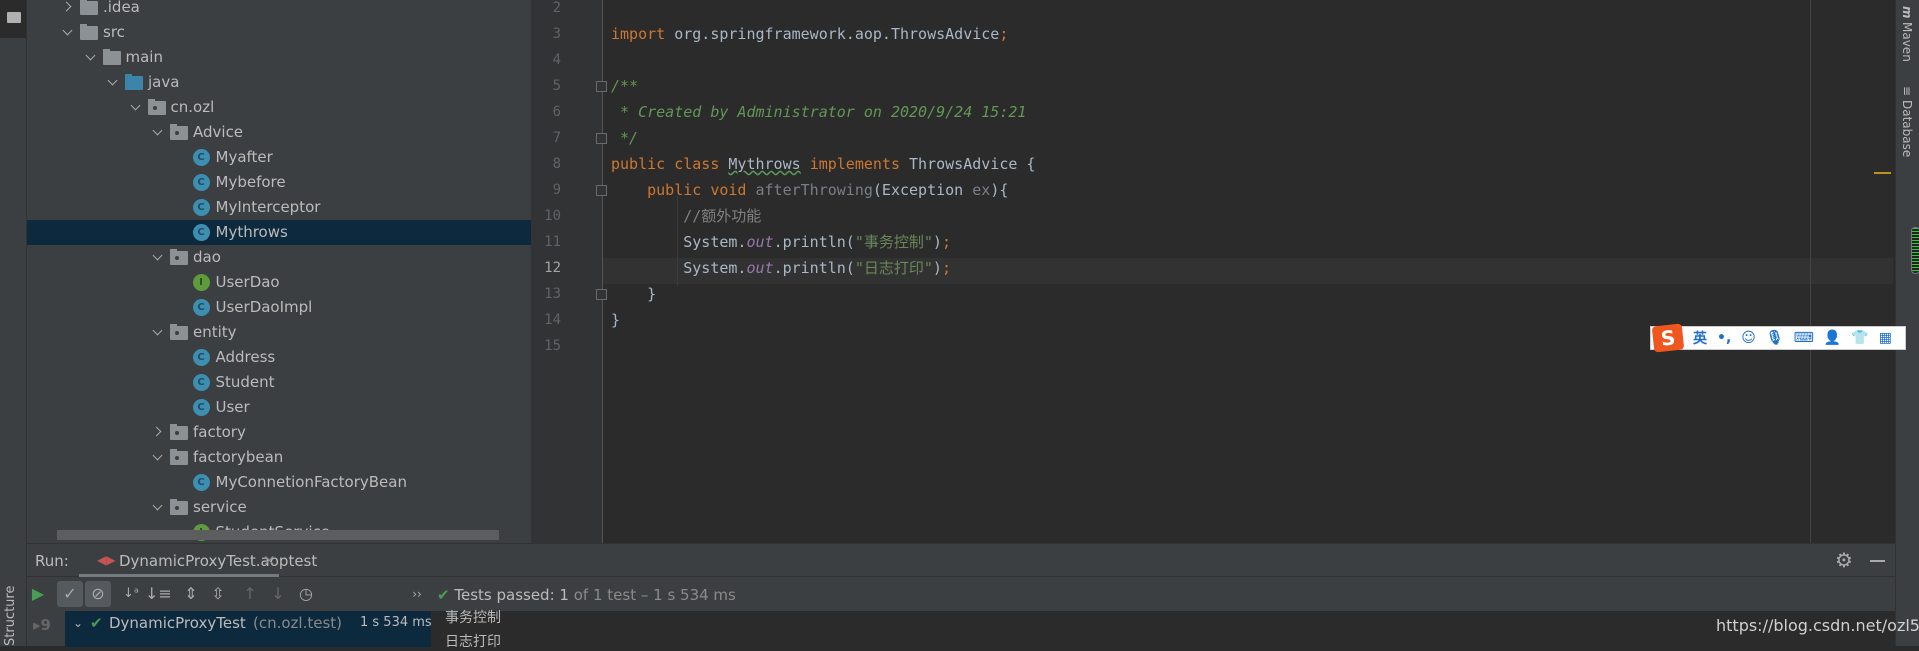  What do you see at coordinates (13, 323) in the screenshot?
I see `left-tool-strip: Structure` at bounding box center [13, 323].